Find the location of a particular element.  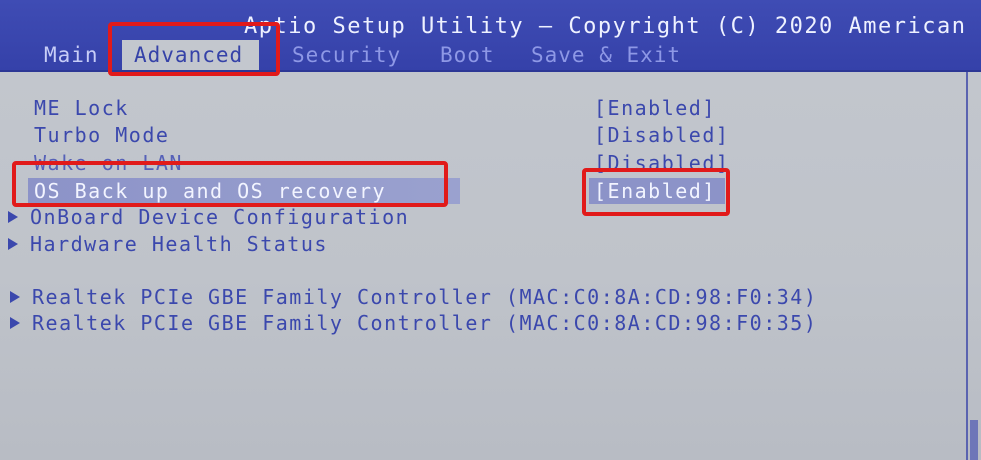

setting-turbo-mode: Turbo Mode is located at coordinates (101, 135).